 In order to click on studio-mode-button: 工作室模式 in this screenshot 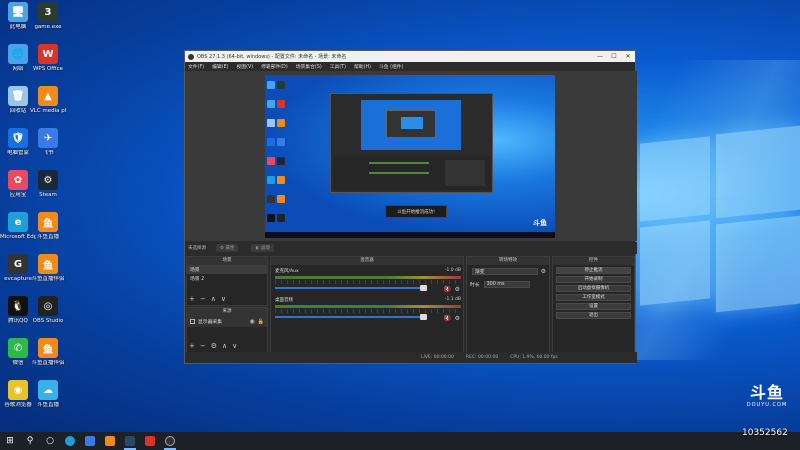, I will do `click(593, 297)`.